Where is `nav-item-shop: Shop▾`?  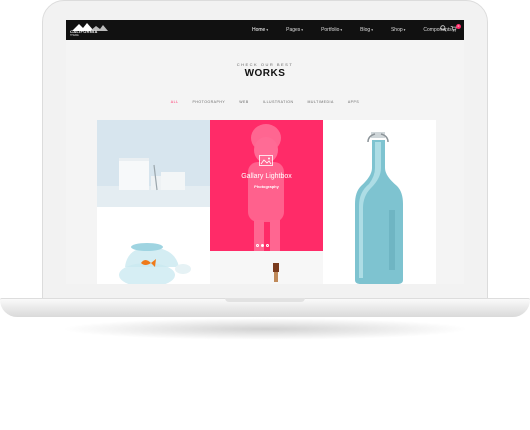 nav-item-shop: Shop▾ is located at coordinates (398, 31).